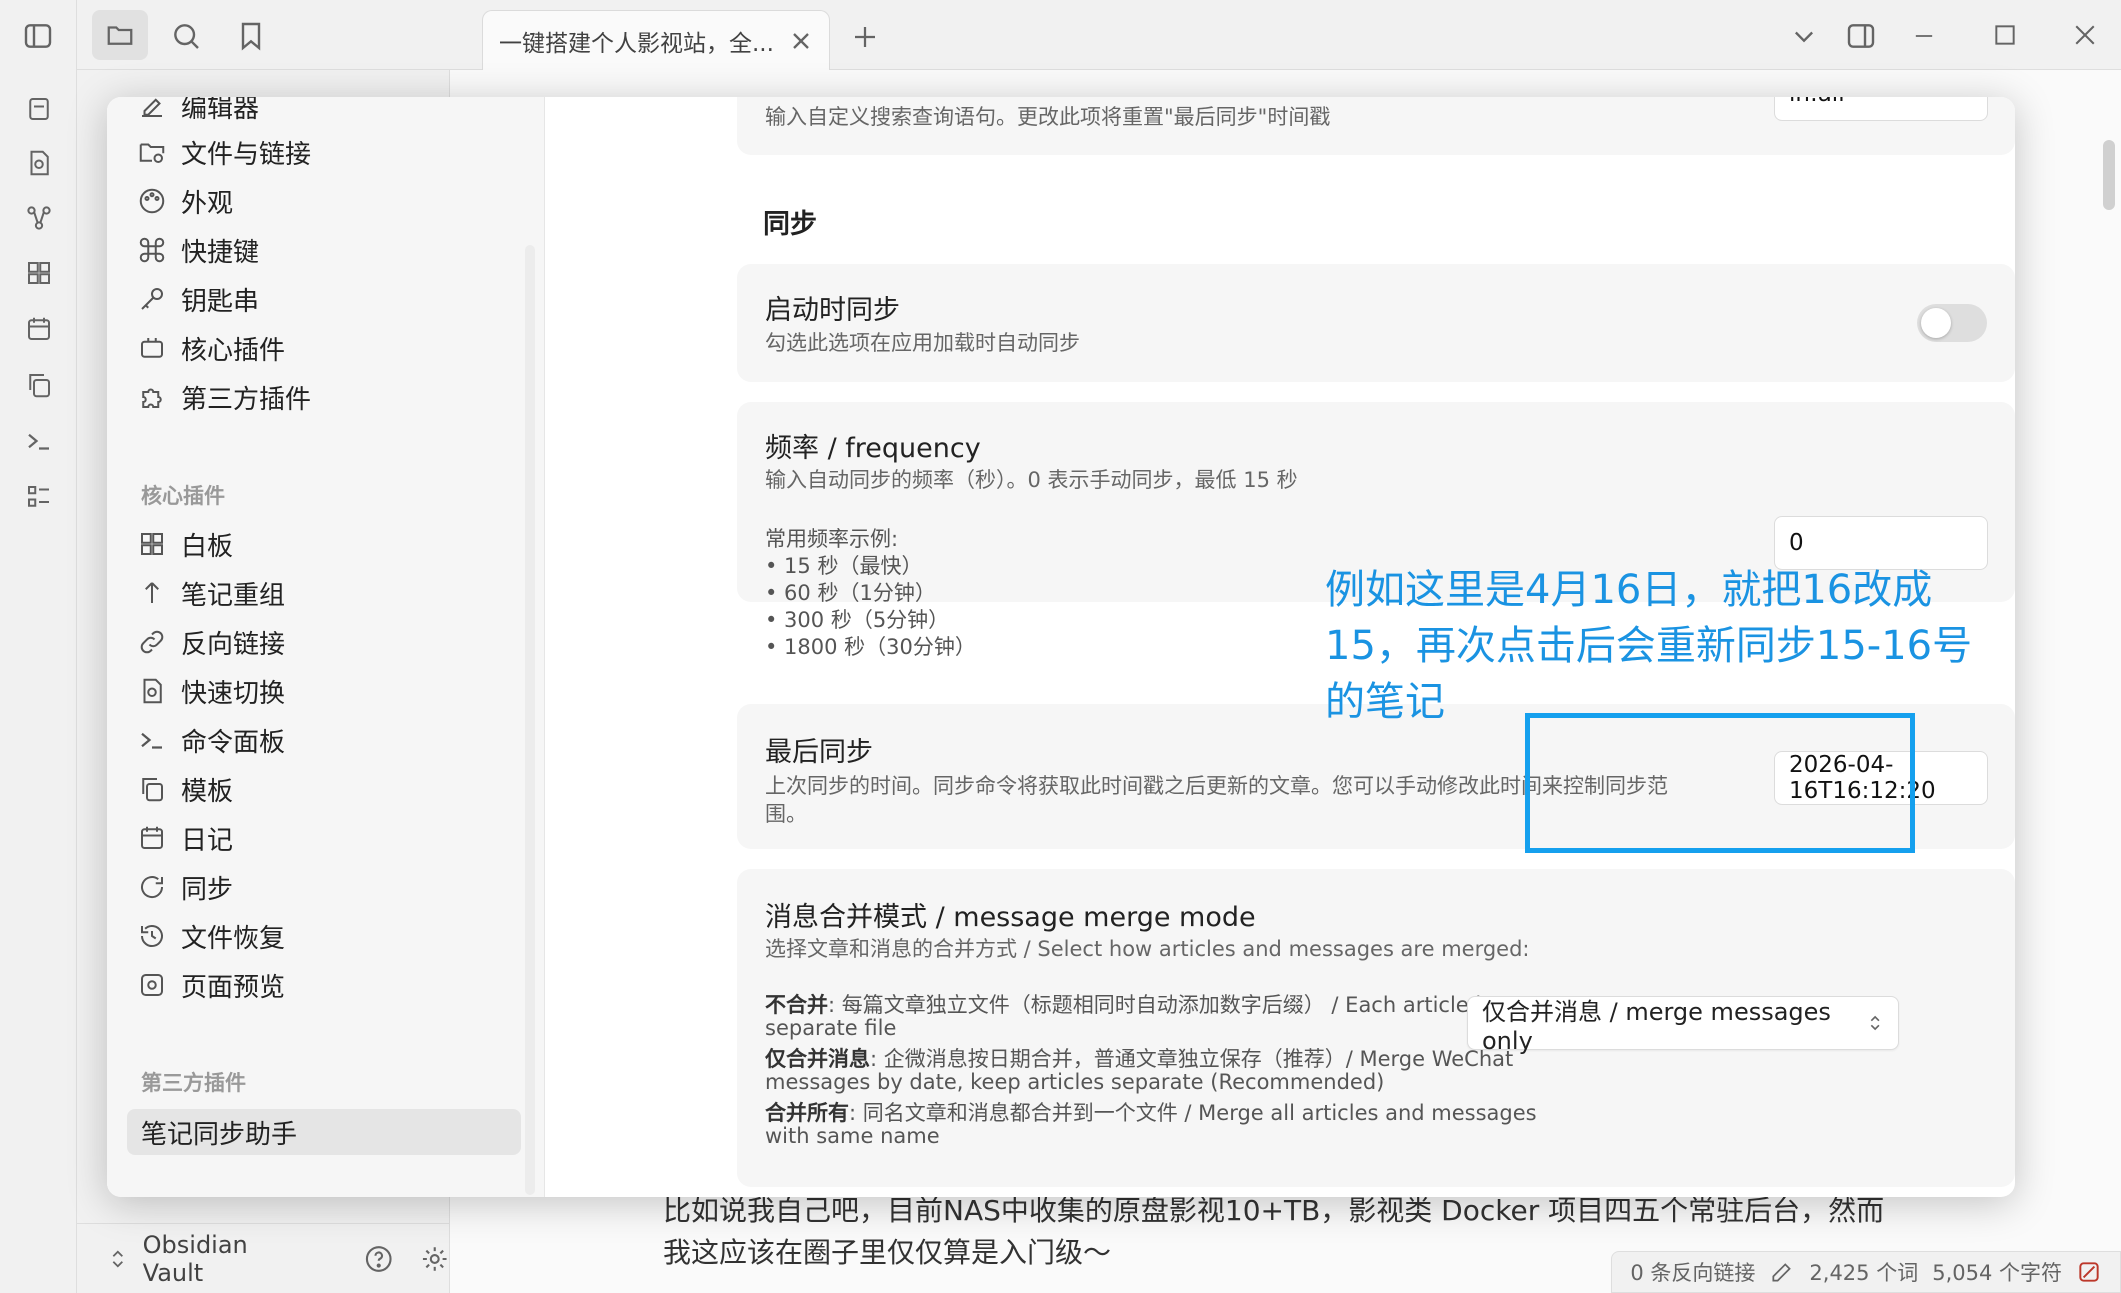 The image size is (2121, 1293). I want to click on nav-item-canvas: 白板, so click(185, 544).